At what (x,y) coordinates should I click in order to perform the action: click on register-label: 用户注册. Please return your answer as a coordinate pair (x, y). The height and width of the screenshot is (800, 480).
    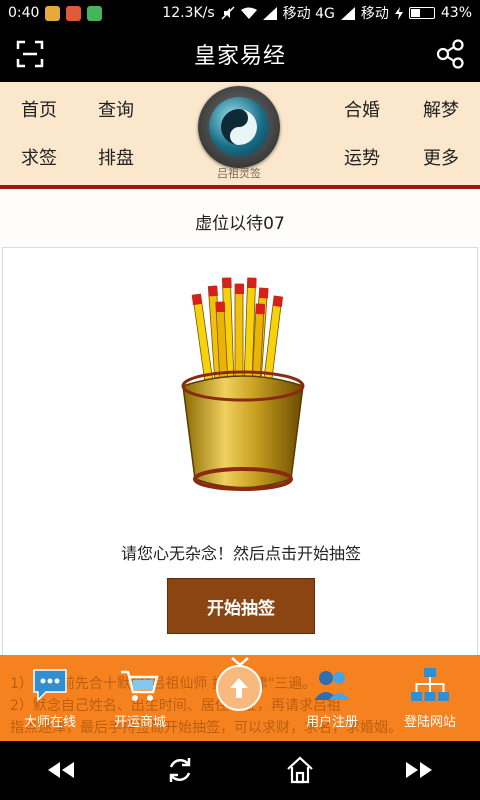
    Looking at the image, I should click on (331, 722).